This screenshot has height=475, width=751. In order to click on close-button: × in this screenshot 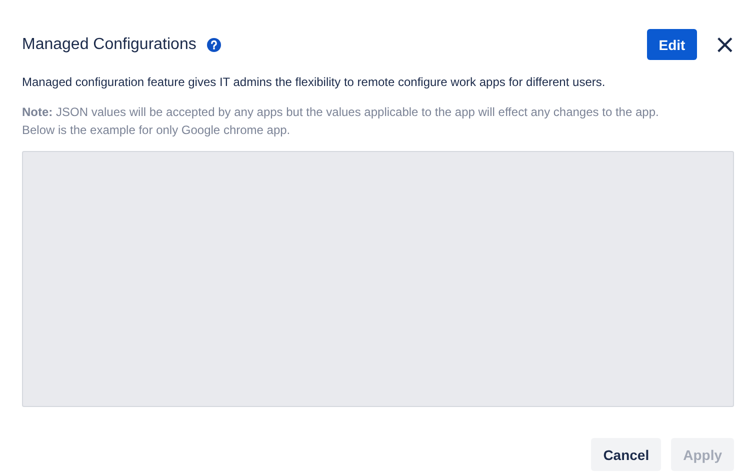, I will do `click(724, 45)`.